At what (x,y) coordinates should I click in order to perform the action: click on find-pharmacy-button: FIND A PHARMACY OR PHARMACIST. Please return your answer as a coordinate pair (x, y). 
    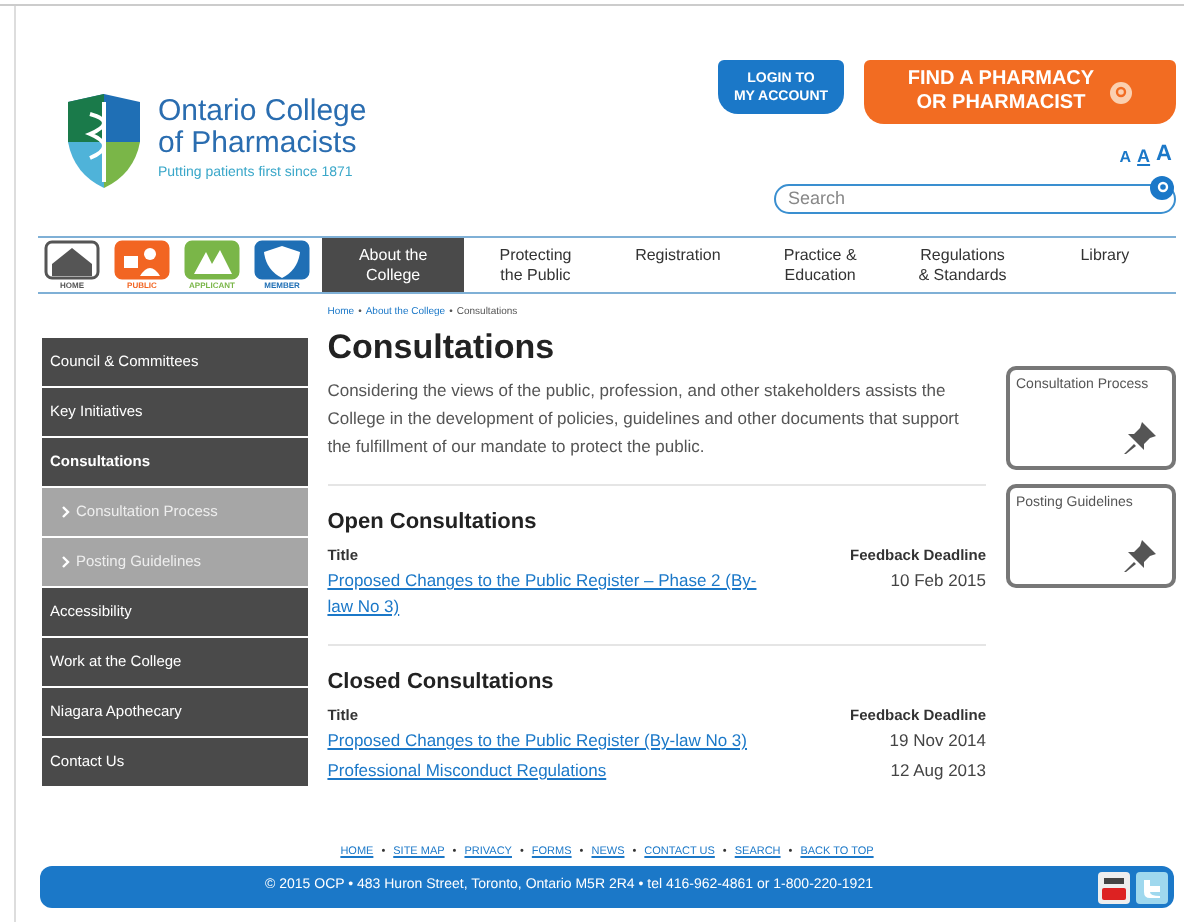
    Looking at the image, I should click on (1020, 92).